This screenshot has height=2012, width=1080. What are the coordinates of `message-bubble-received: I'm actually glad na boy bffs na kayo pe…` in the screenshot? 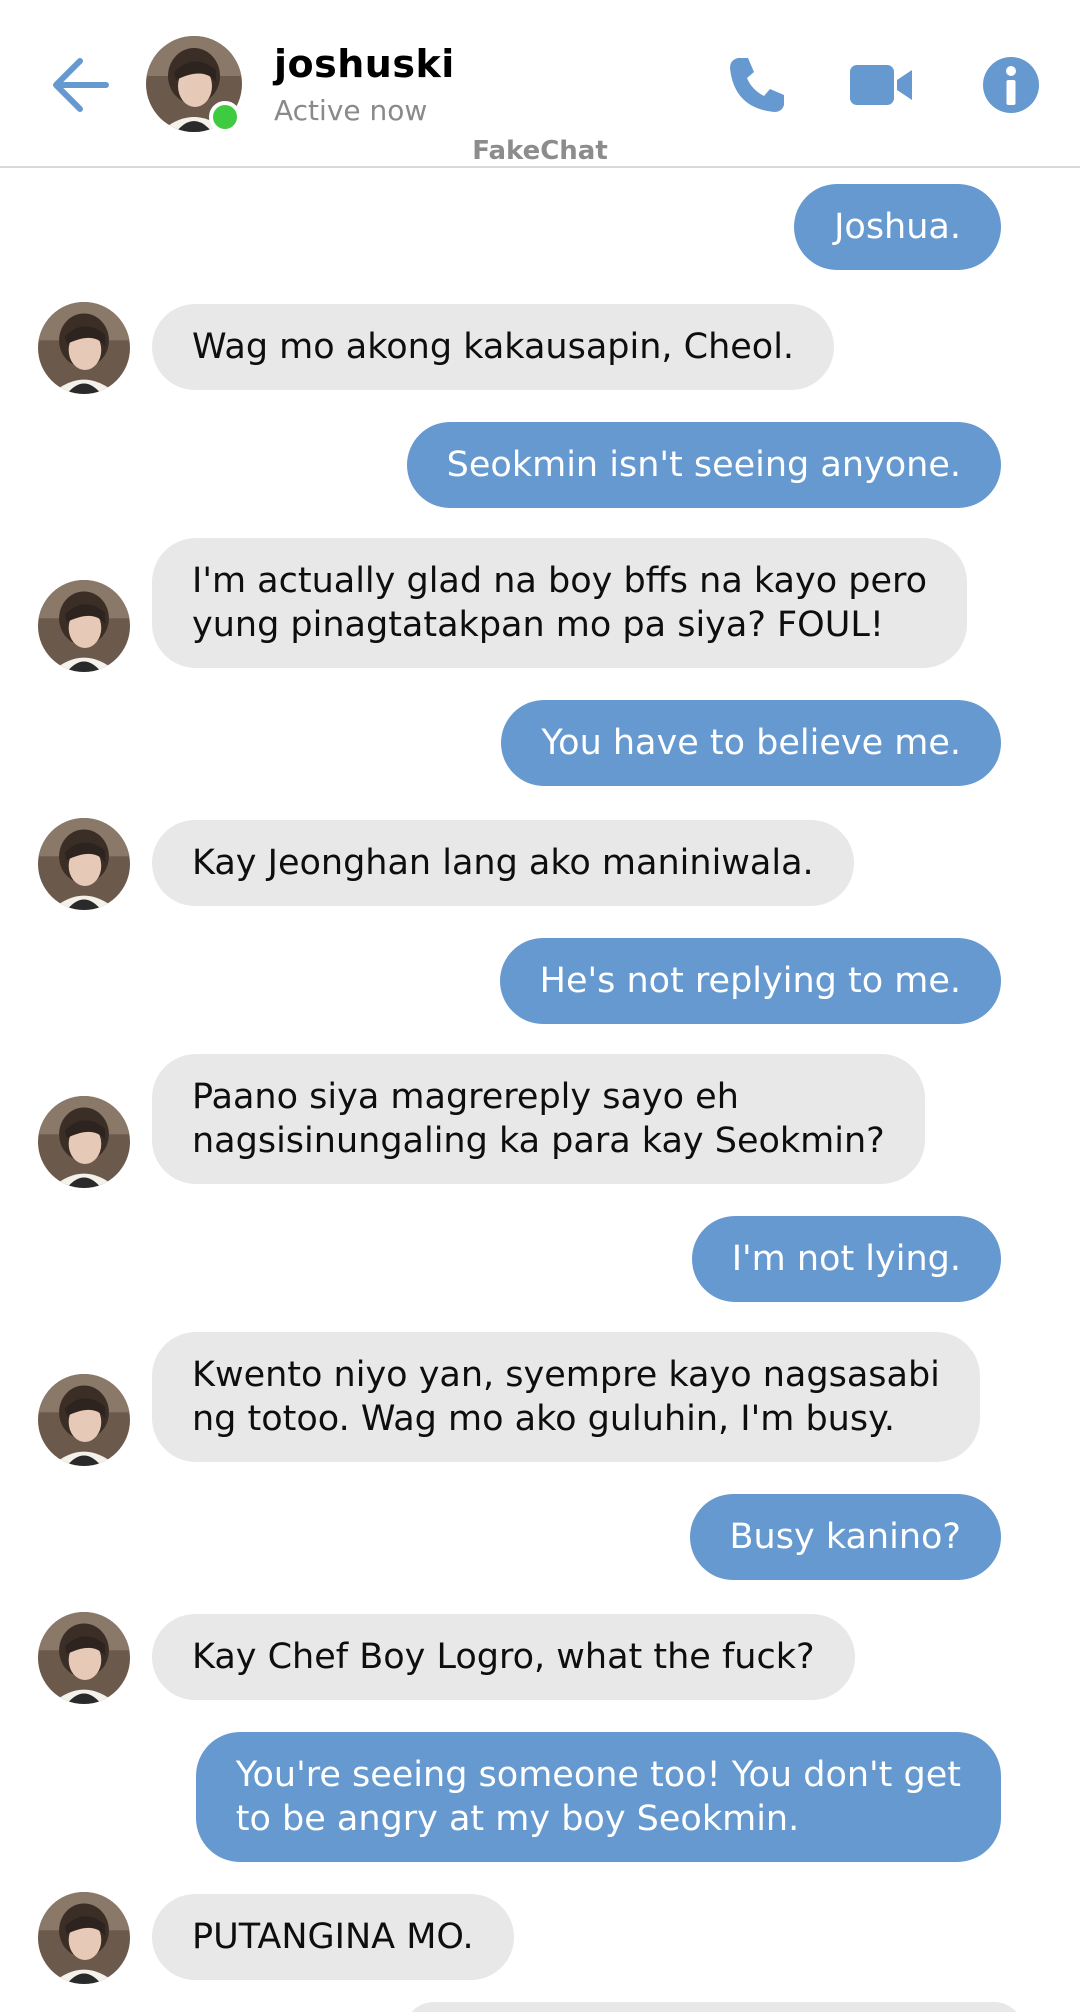 It's located at (560, 603).